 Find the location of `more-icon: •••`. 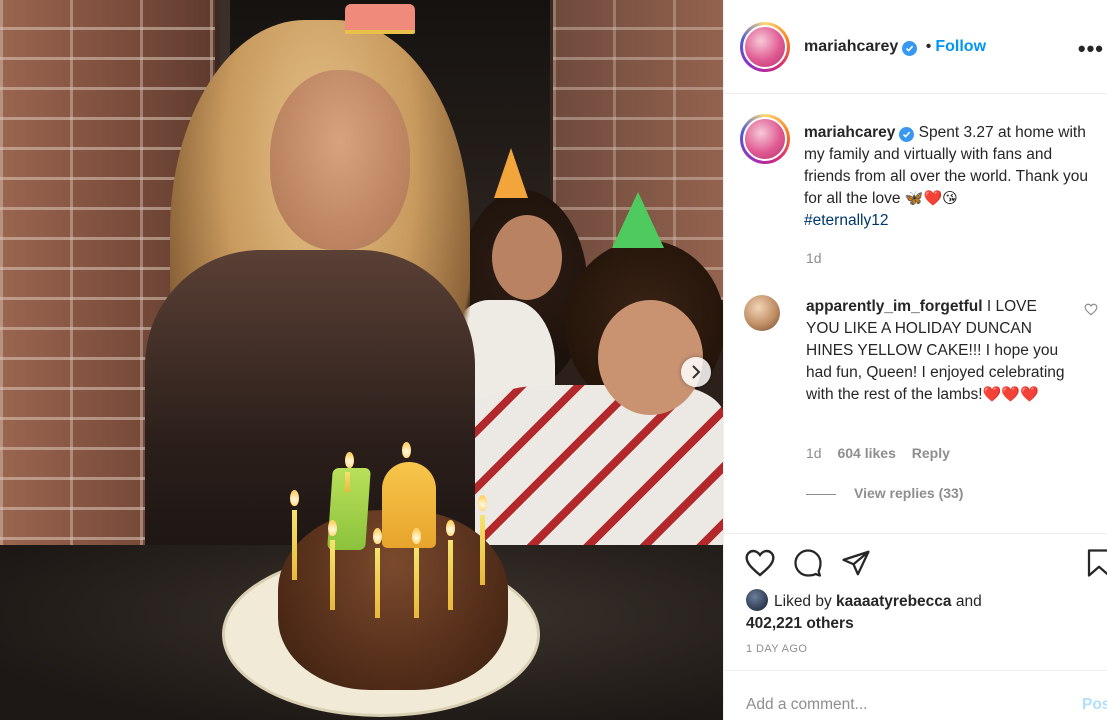

more-icon: ••• is located at coordinates (1091, 49).